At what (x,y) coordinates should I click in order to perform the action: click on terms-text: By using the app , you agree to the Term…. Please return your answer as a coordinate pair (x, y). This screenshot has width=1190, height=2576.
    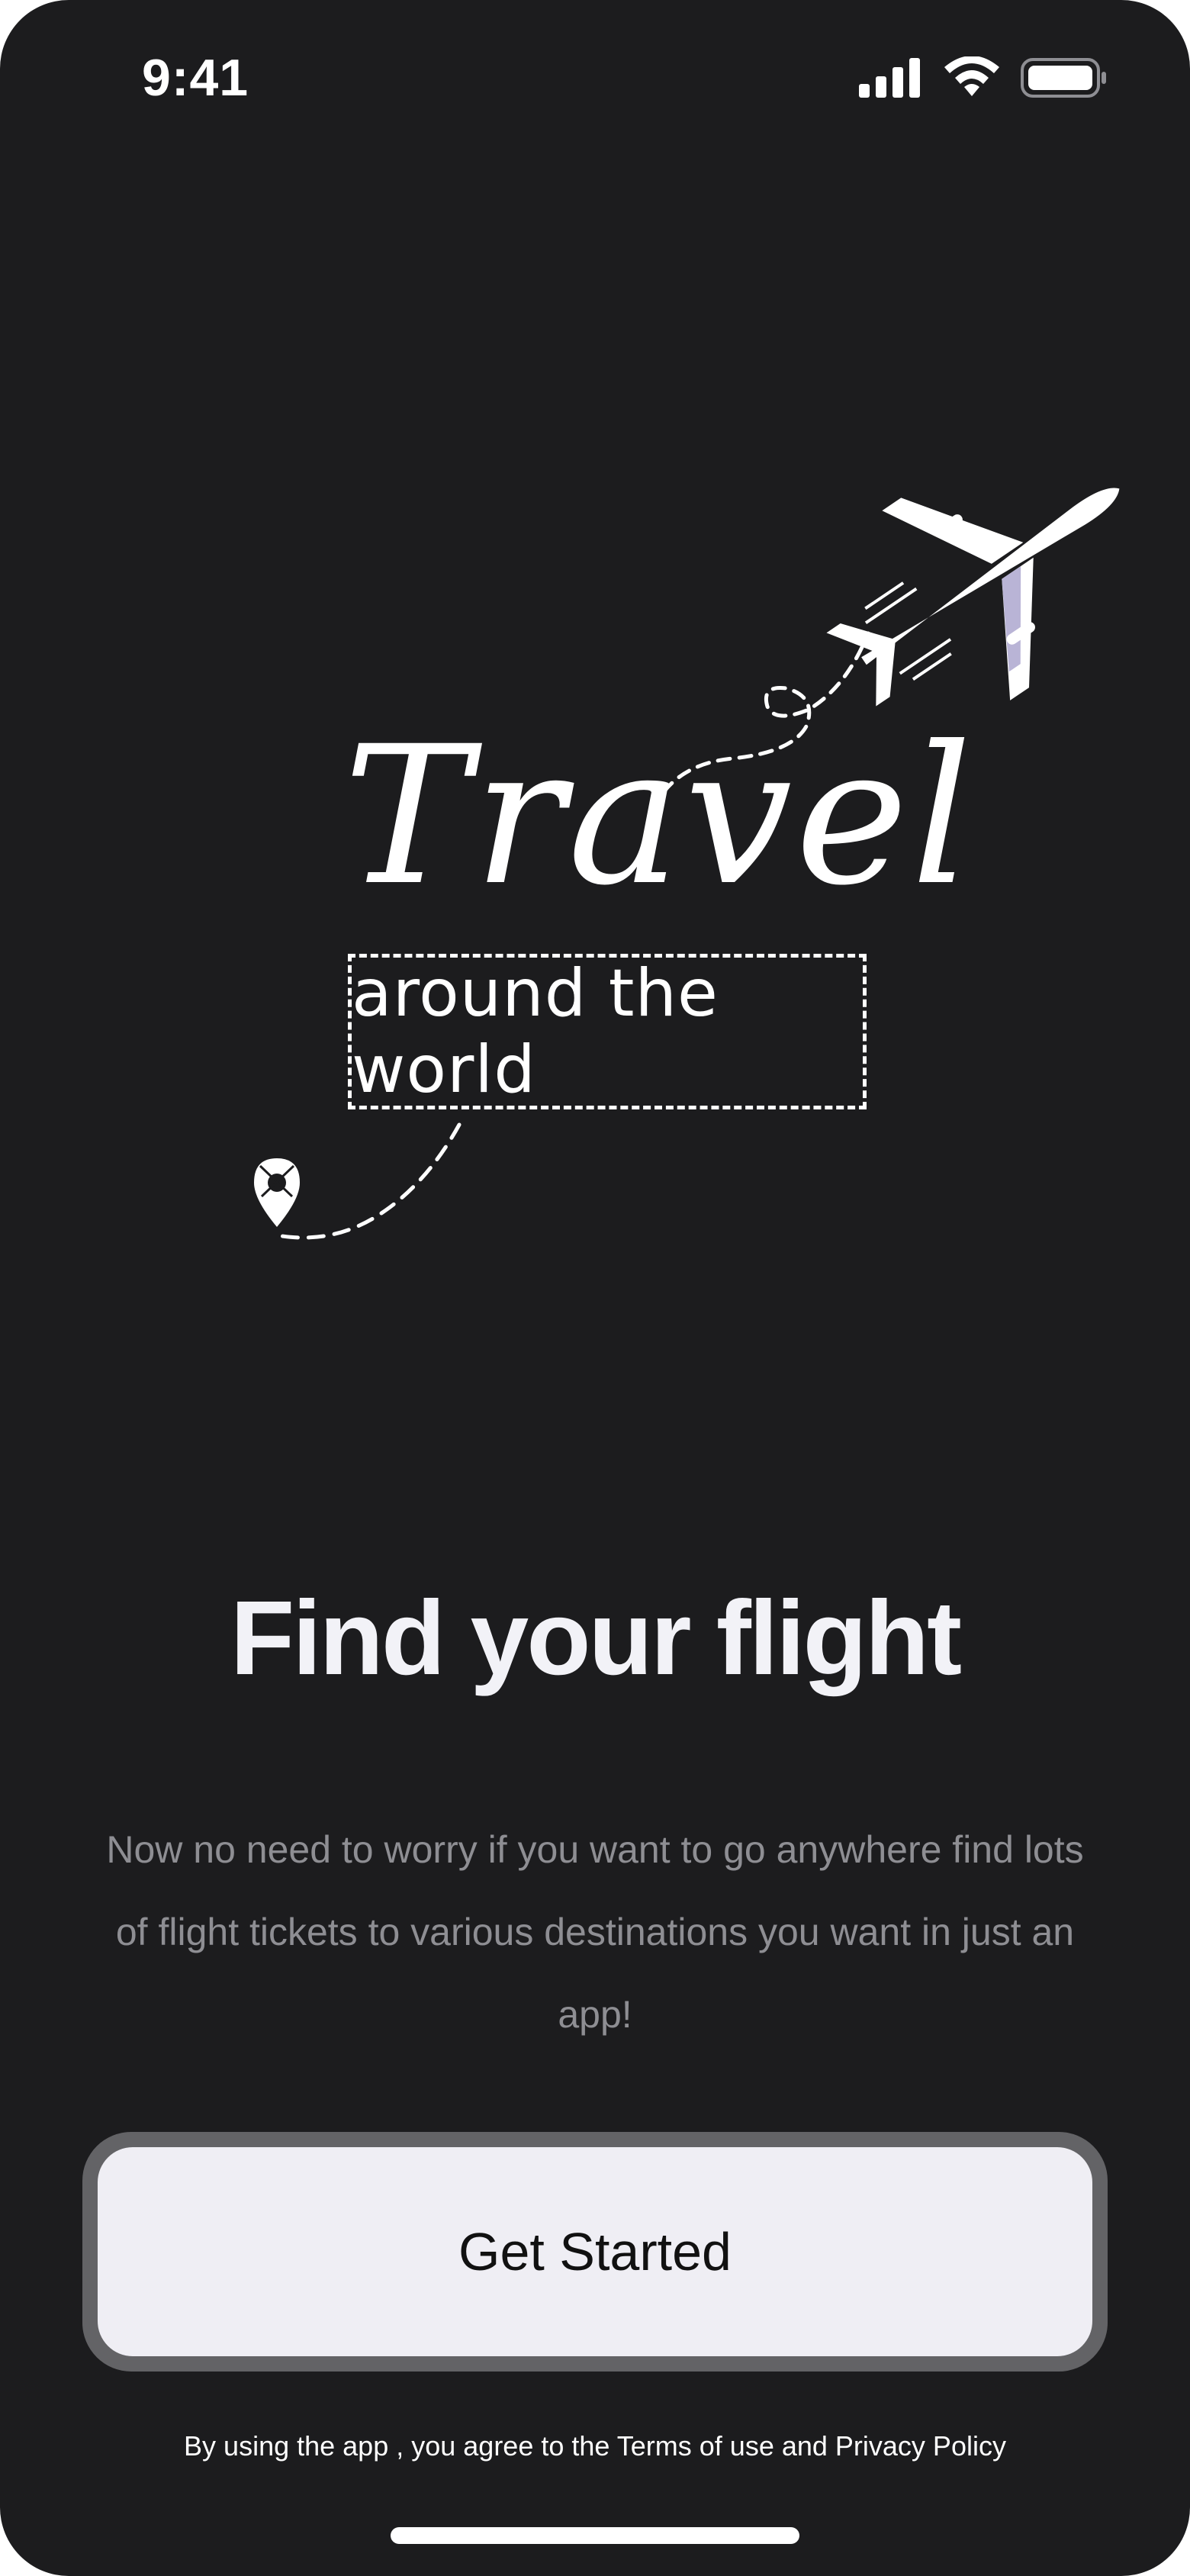
    Looking at the image, I should click on (595, 2446).